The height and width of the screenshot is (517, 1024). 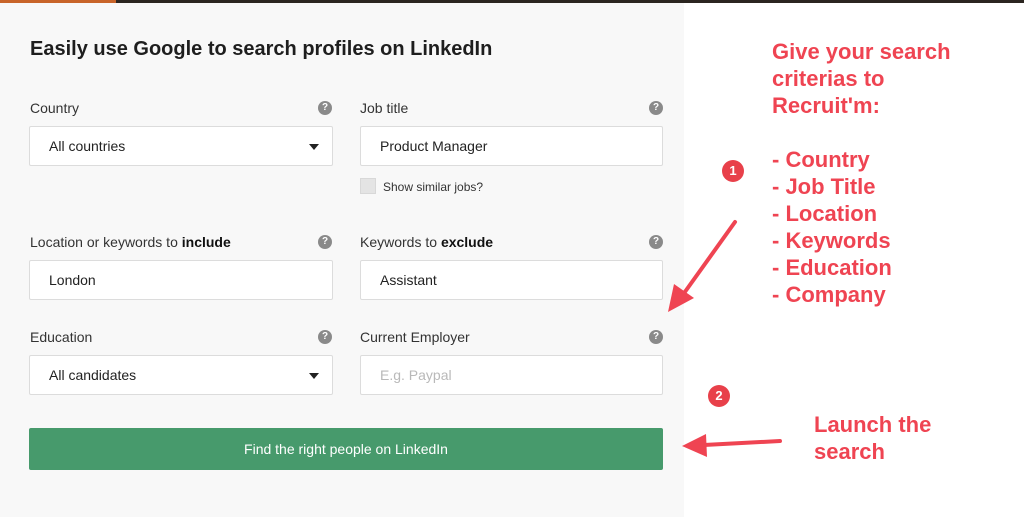 I want to click on annotation-arrows, so click(x=725, y=338).